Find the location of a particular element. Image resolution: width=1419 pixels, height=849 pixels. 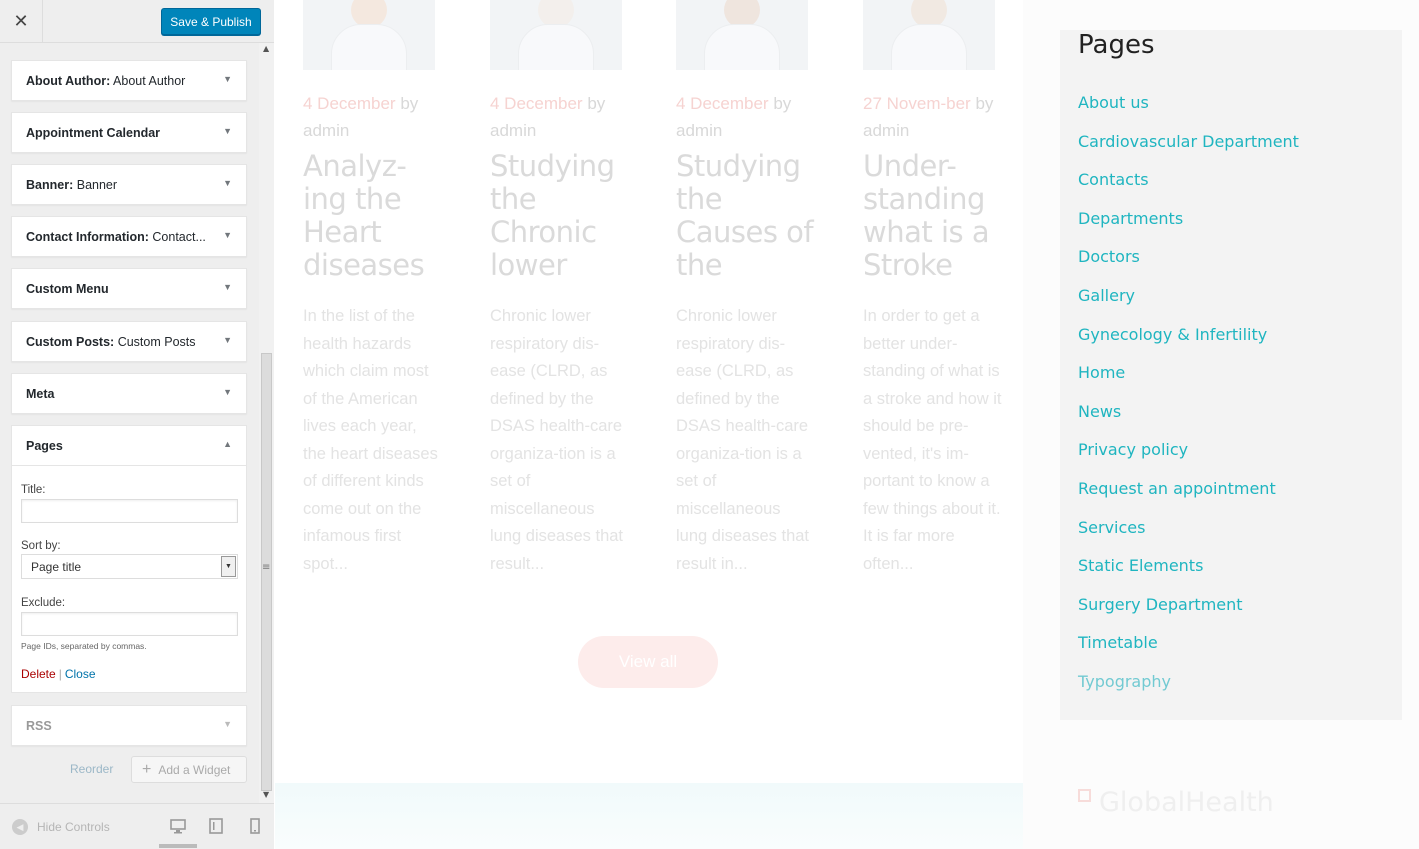

widget-appointment-calendar: Appointment Calendar ▼ is located at coordinates (129, 132).